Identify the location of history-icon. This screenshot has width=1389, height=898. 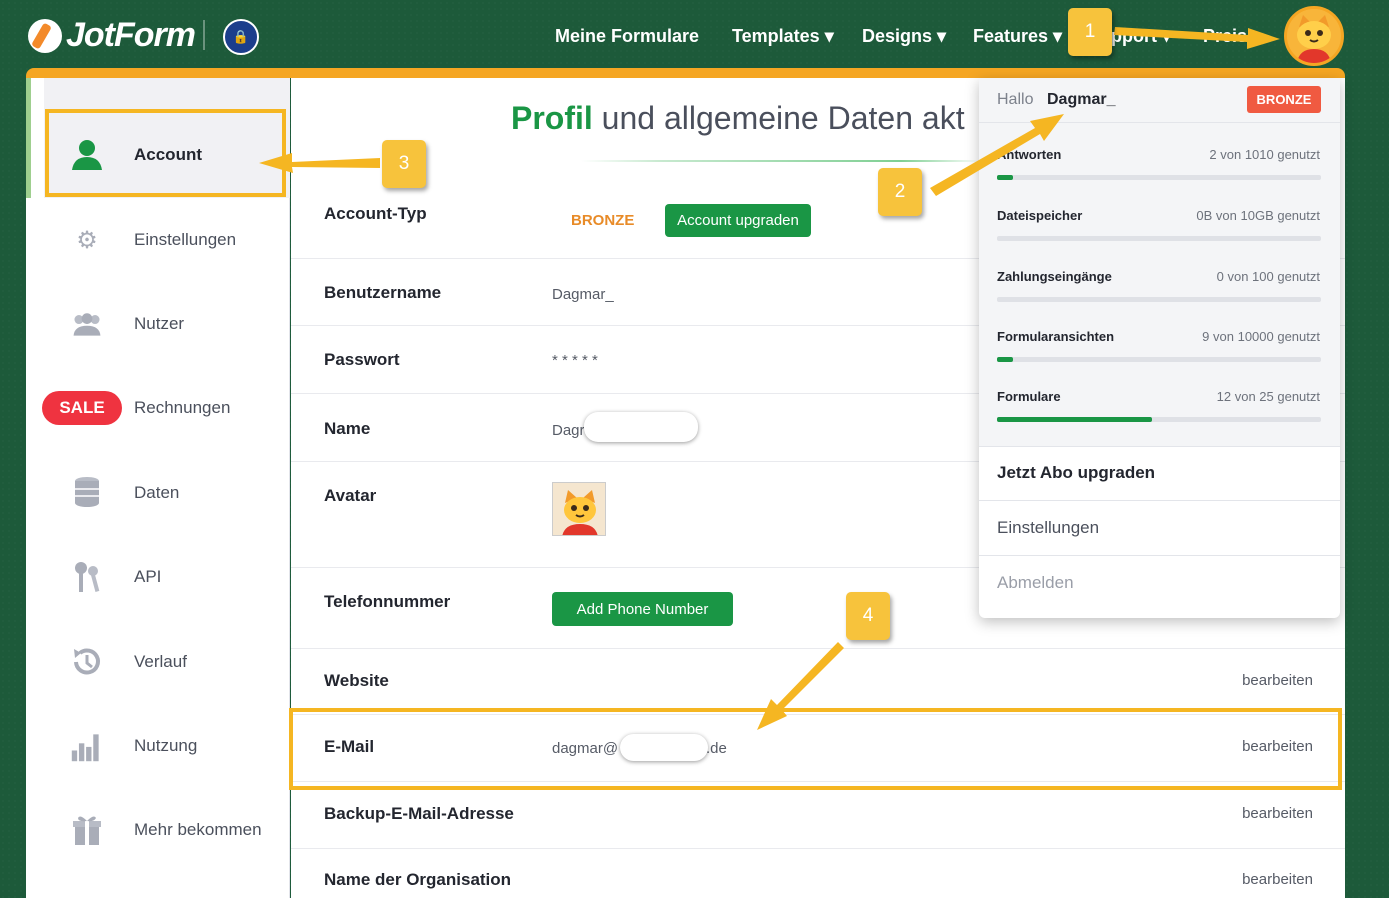
(87, 662).